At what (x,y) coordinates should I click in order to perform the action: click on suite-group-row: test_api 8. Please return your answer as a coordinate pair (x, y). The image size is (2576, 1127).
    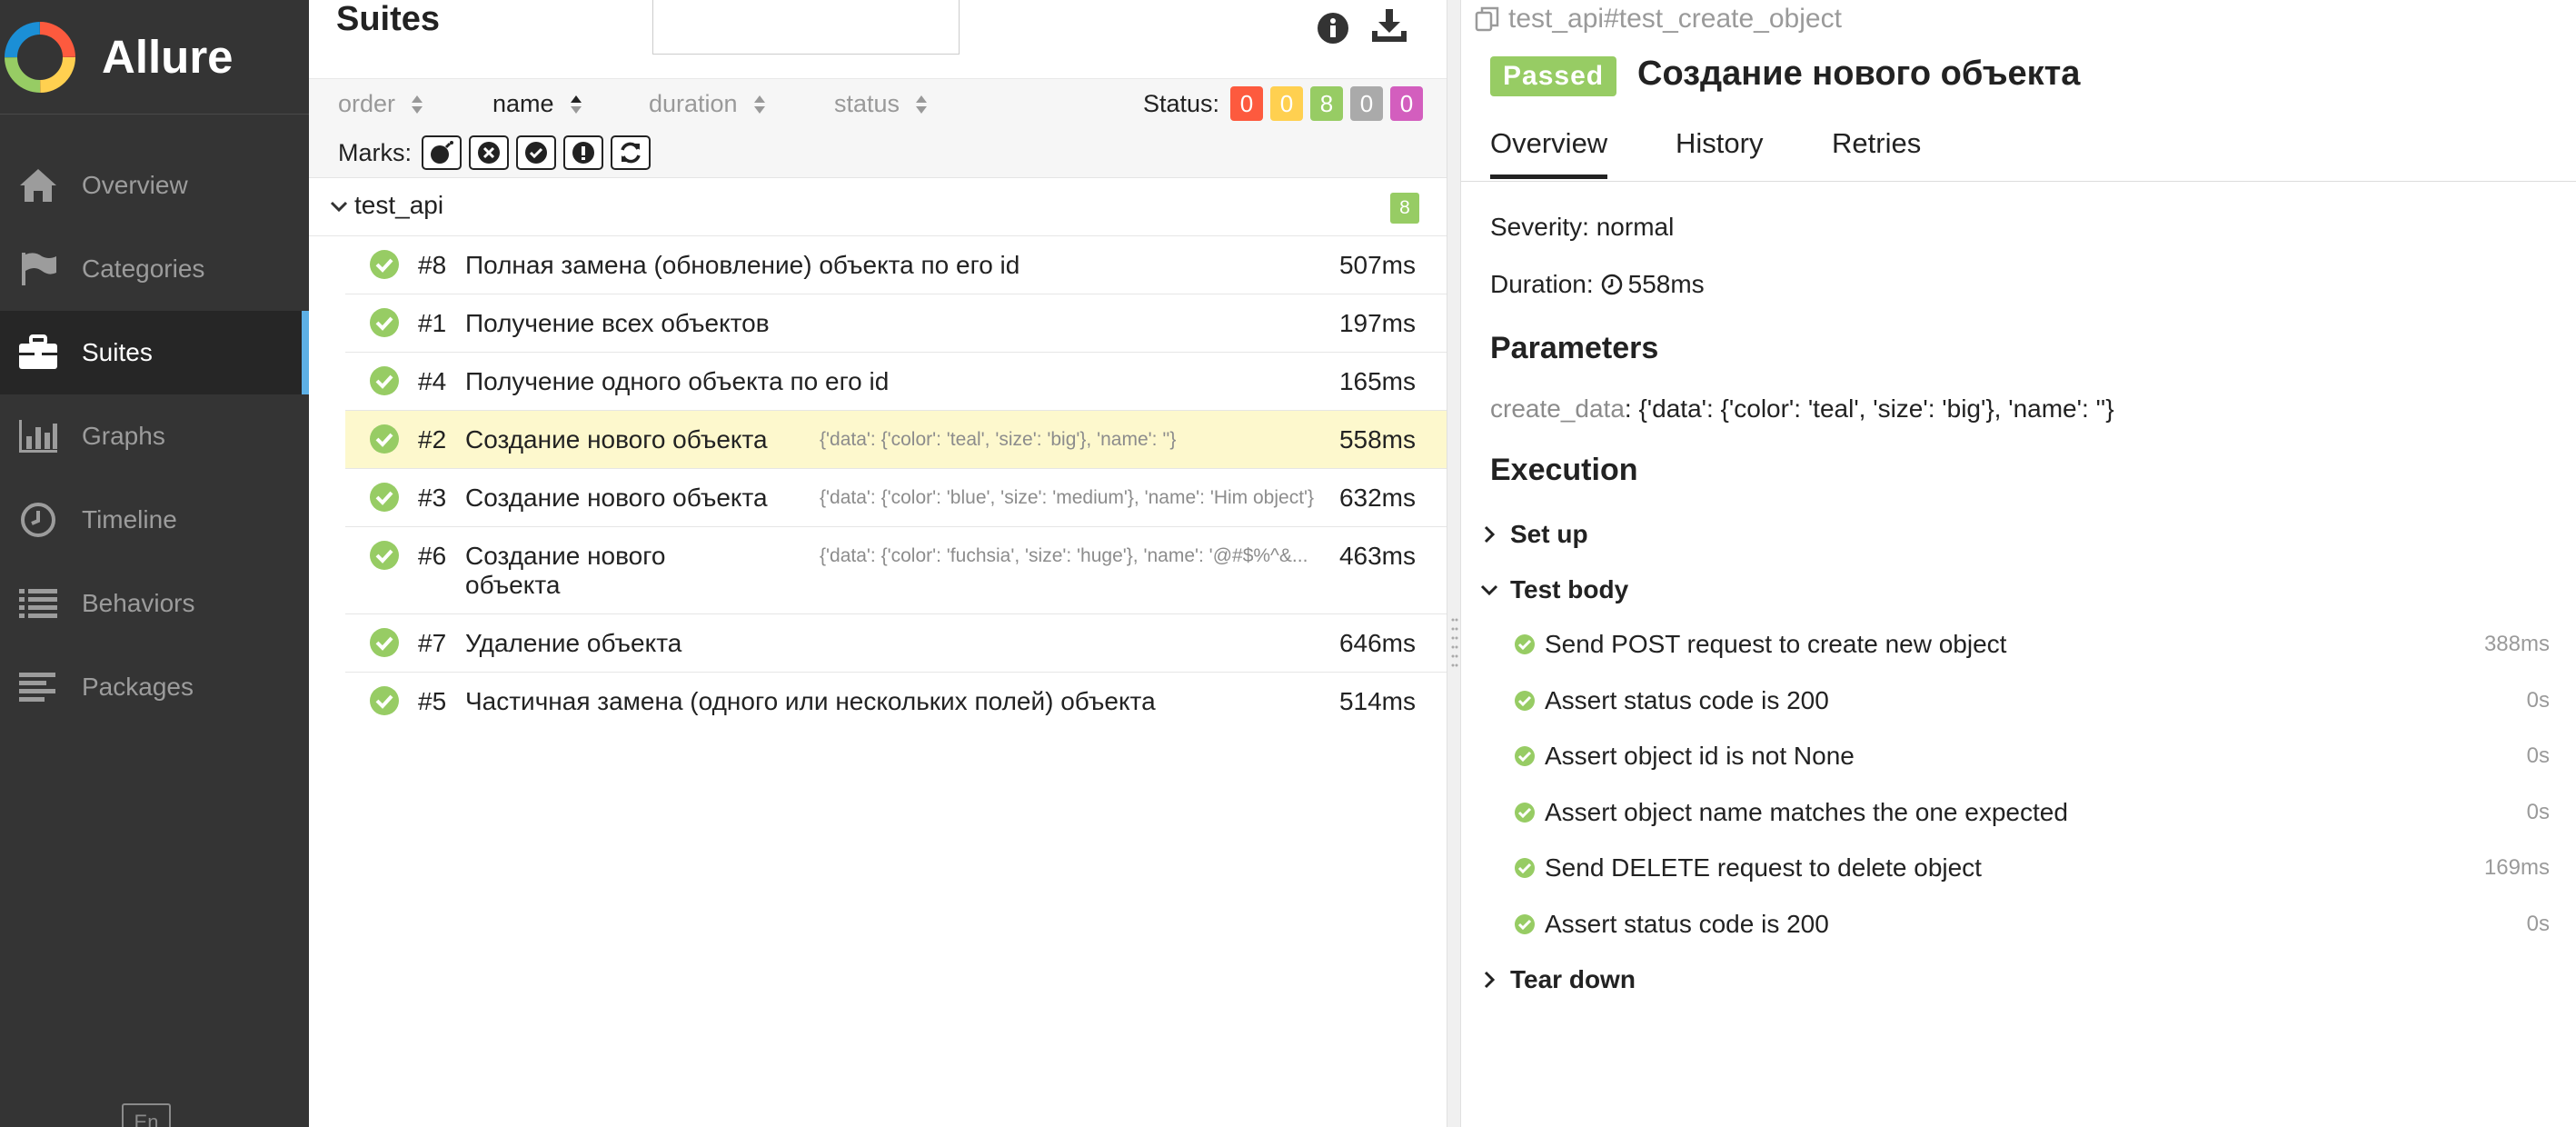
    Looking at the image, I should click on (878, 207).